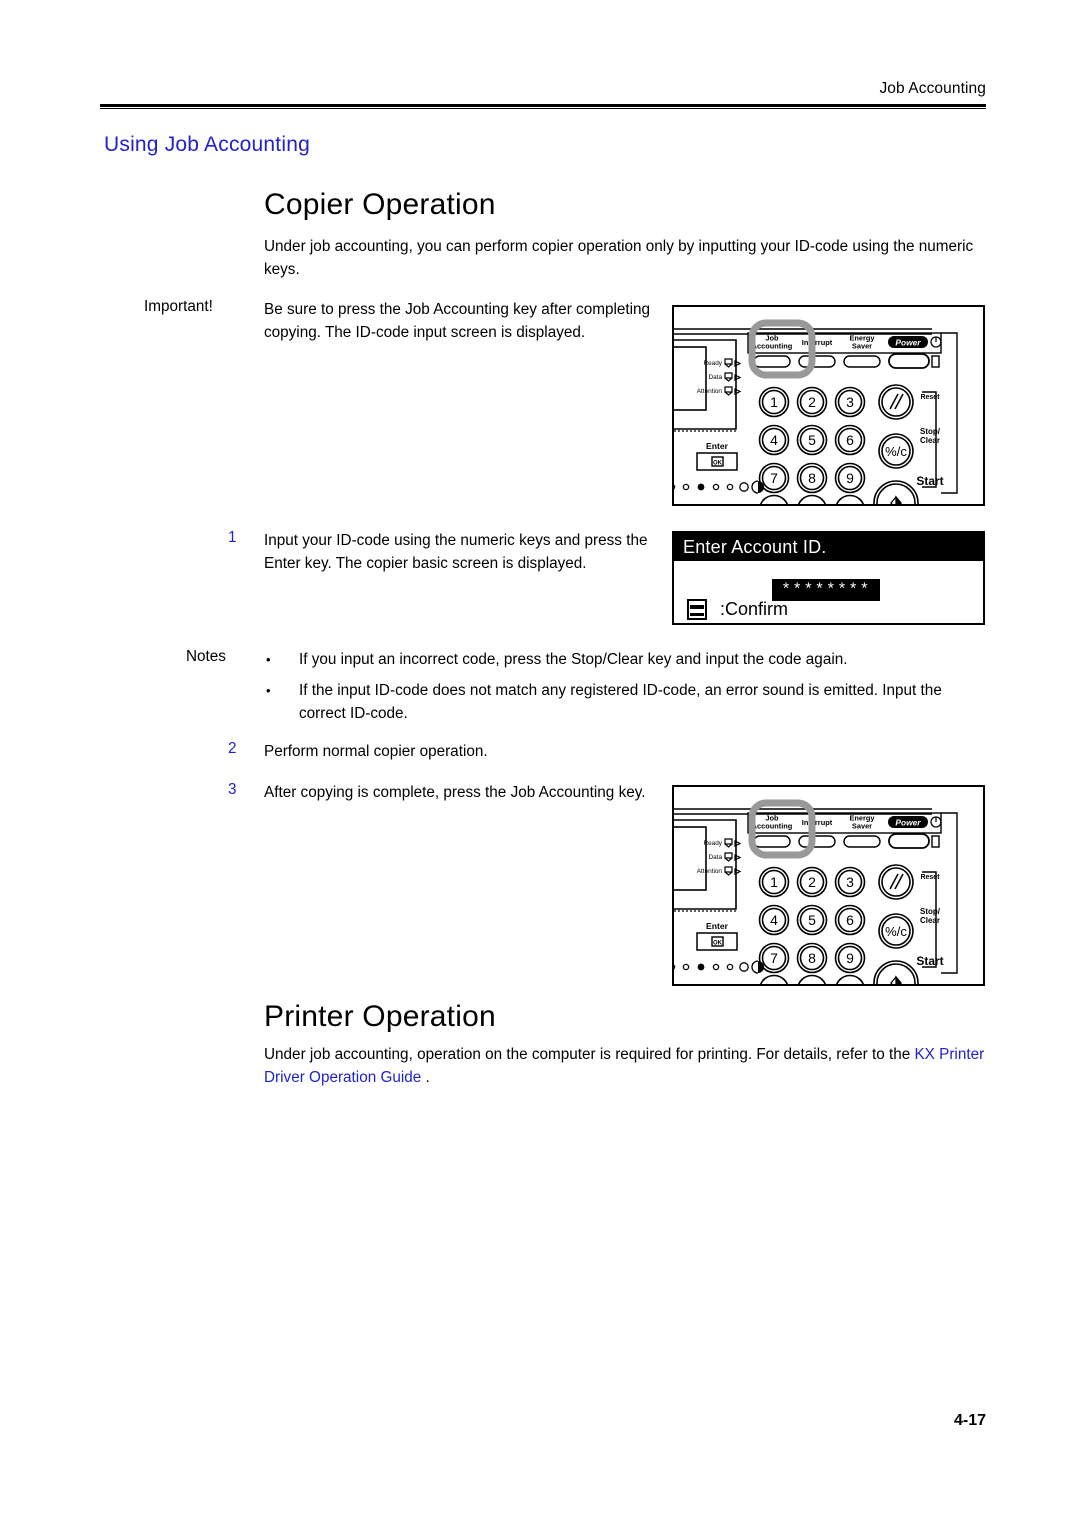  I want to click on header-rule, so click(543, 105).